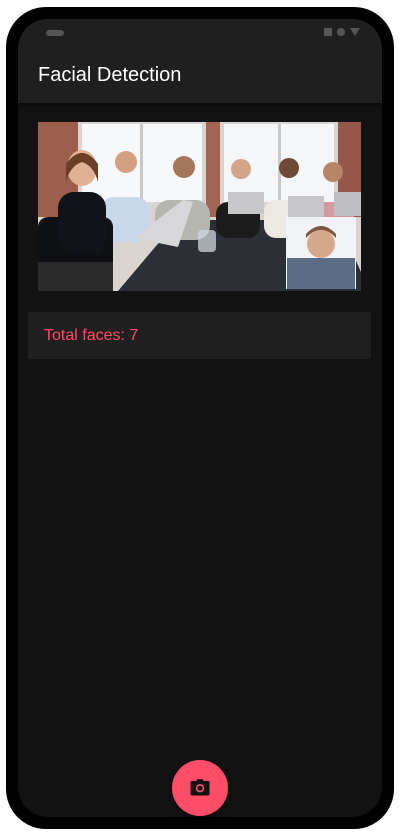  Describe the element at coordinates (200, 33) in the screenshot. I see `status-bar` at that location.